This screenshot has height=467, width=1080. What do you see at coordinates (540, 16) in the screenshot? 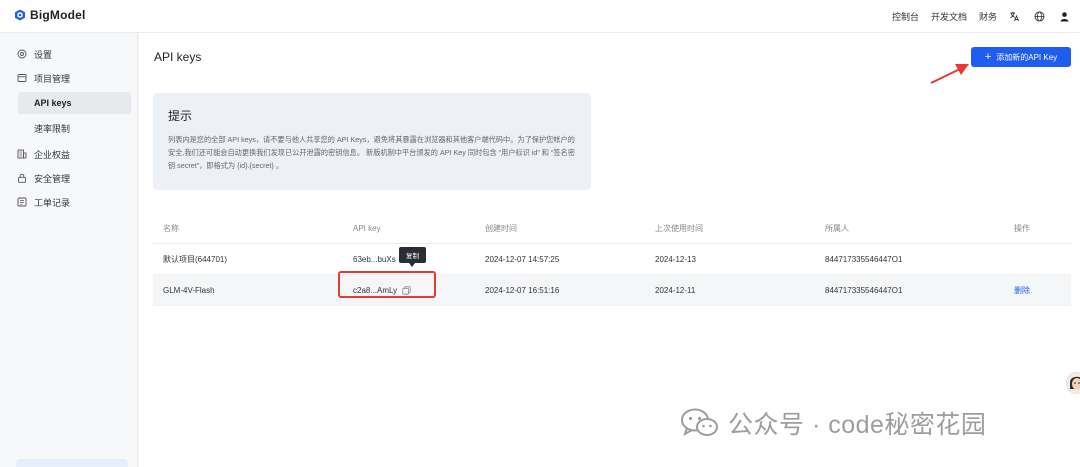
I see `top-bar: BigModel 控制台 开发文档 财务` at bounding box center [540, 16].